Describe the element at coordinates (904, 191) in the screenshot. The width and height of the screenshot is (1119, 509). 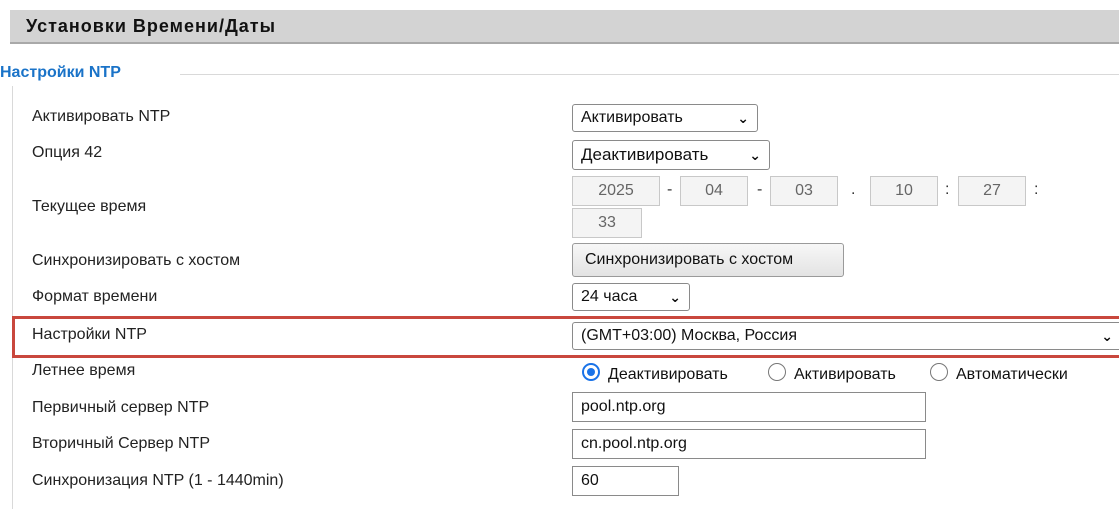
I see `hour-field: 10` at that location.